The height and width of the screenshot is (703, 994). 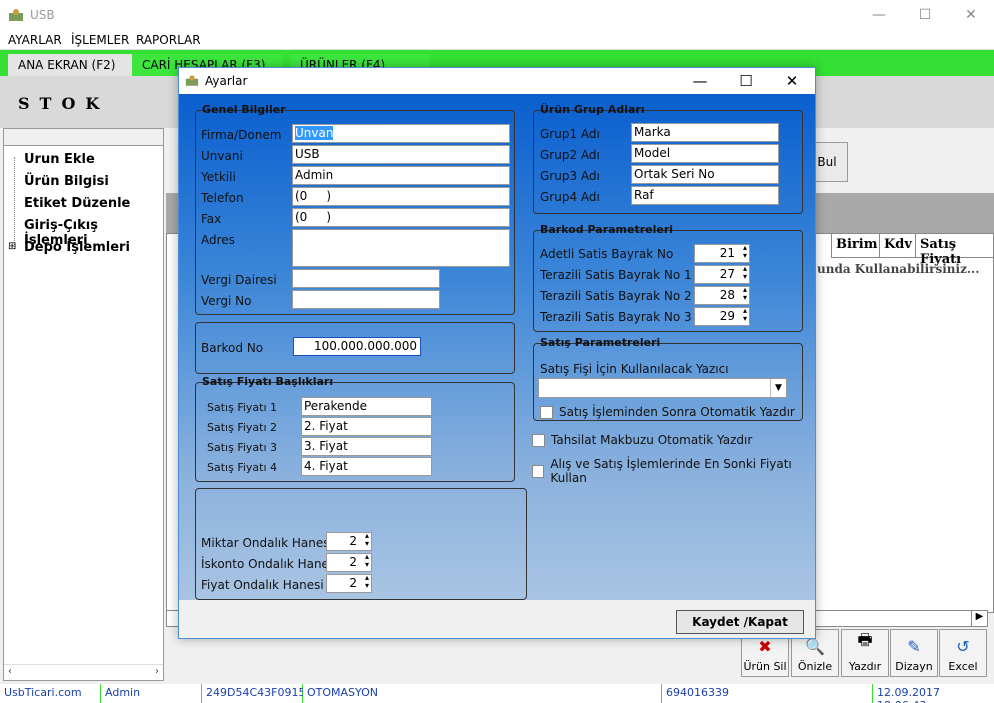 I want to click on tab-ana-ekran: ANA EKRAN (F2), so click(x=72, y=65).